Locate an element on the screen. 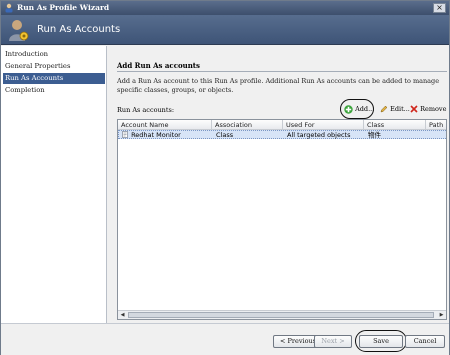 The width and height of the screenshot is (450, 355). account-name-text: Redhat Monitor is located at coordinates (156, 135).